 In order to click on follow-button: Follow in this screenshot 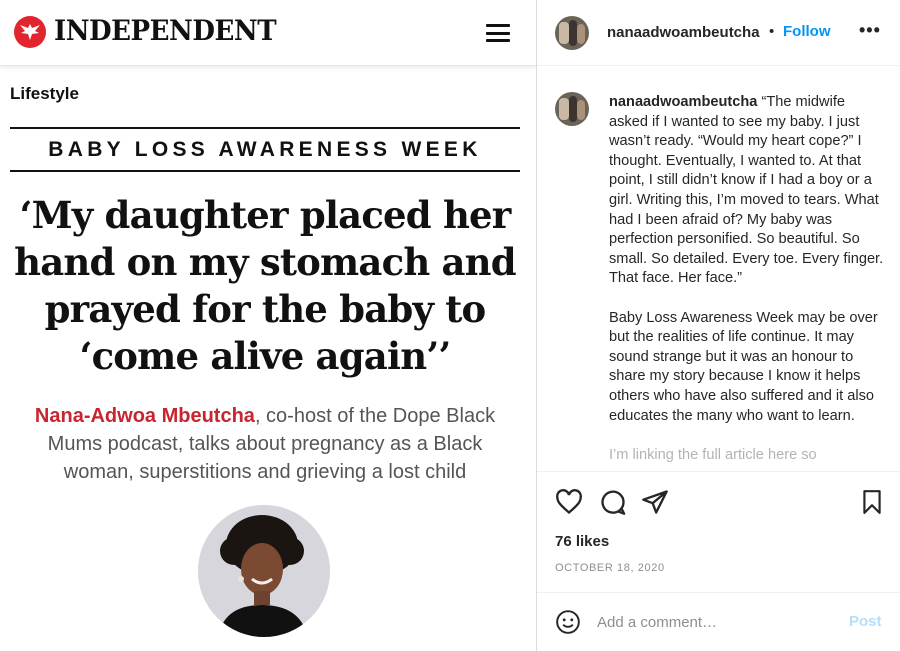, I will do `click(807, 31)`.